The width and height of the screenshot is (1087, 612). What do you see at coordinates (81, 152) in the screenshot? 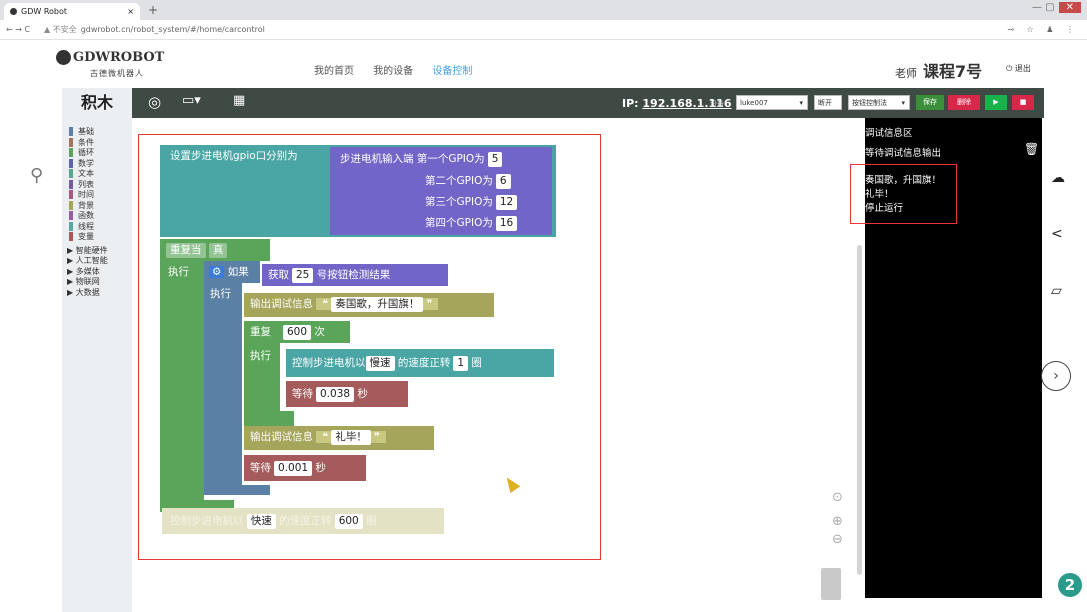
I see `category-3: 循环` at bounding box center [81, 152].